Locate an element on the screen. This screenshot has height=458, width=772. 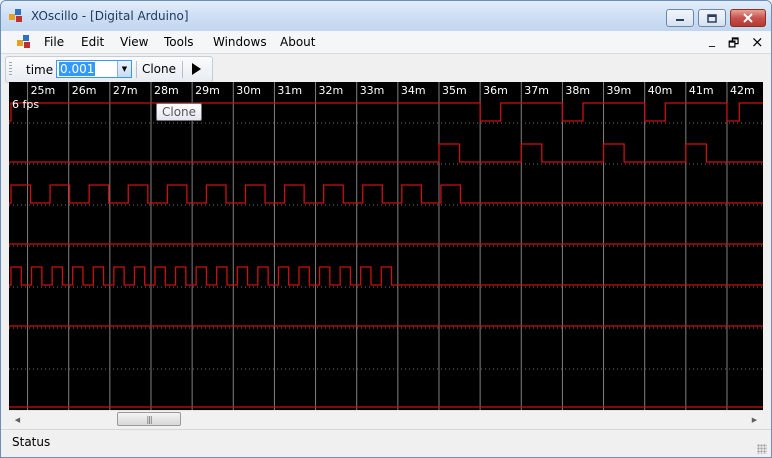
time-tick-label: 25m is located at coordinates (43, 90).